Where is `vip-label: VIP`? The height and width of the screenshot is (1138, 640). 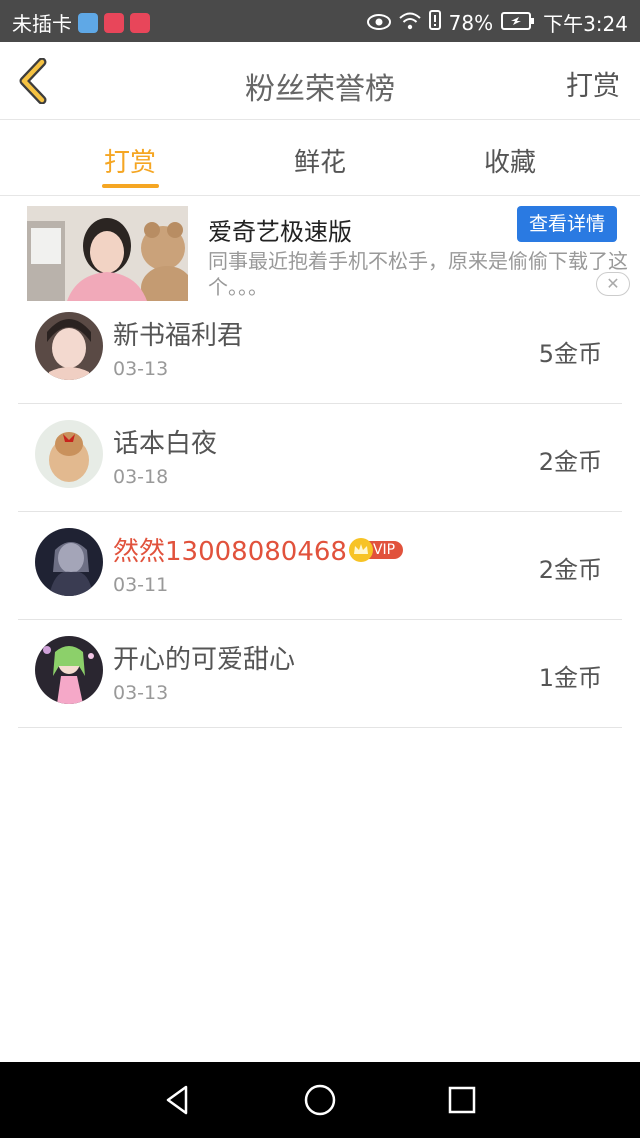
vip-label: VIP is located at coordinates (386, 549).